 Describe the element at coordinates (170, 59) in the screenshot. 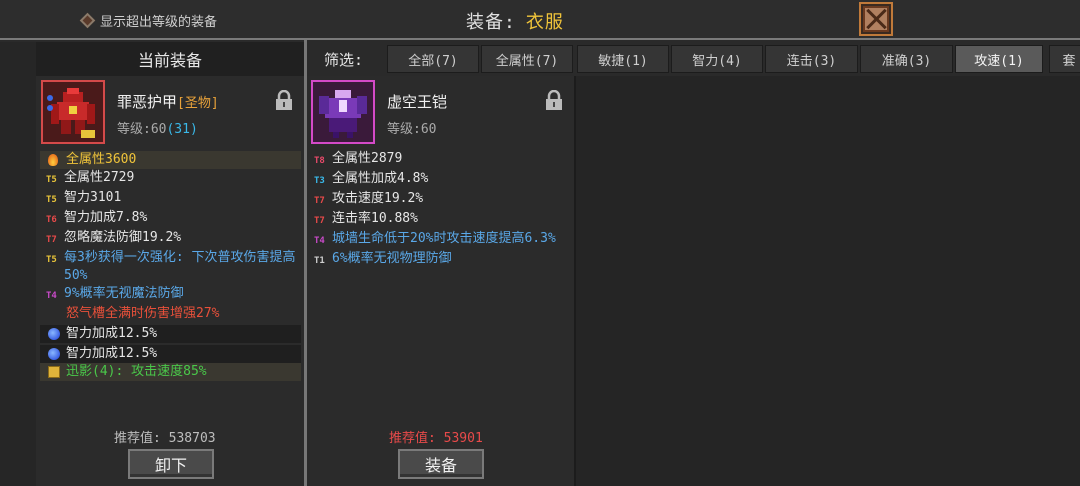

I see `current-equipment-header: 当前装备` at that location.